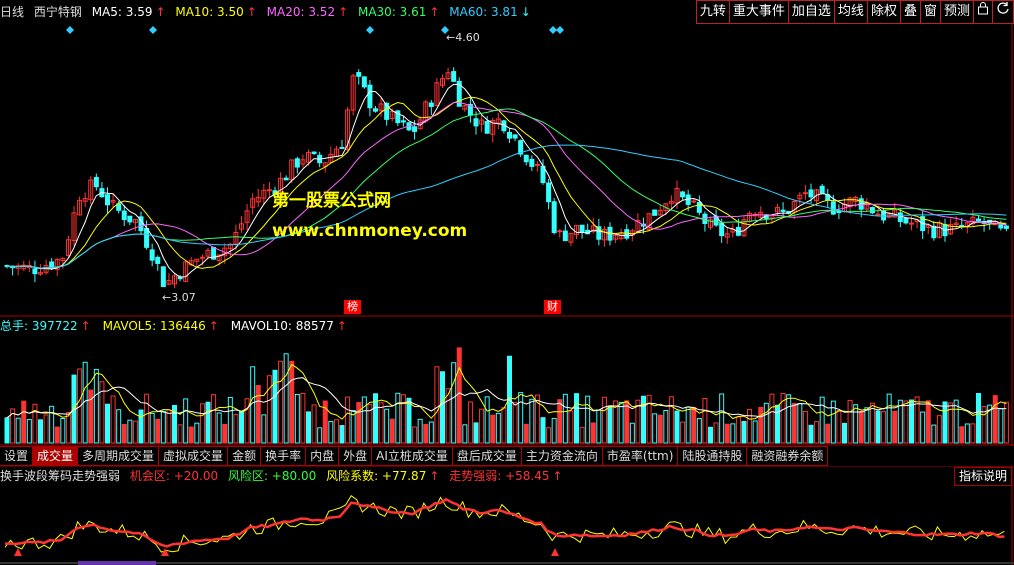  Describe the element at coordinates (552, 307) in the screenshot. I see `finance-tag: 财` at that location.